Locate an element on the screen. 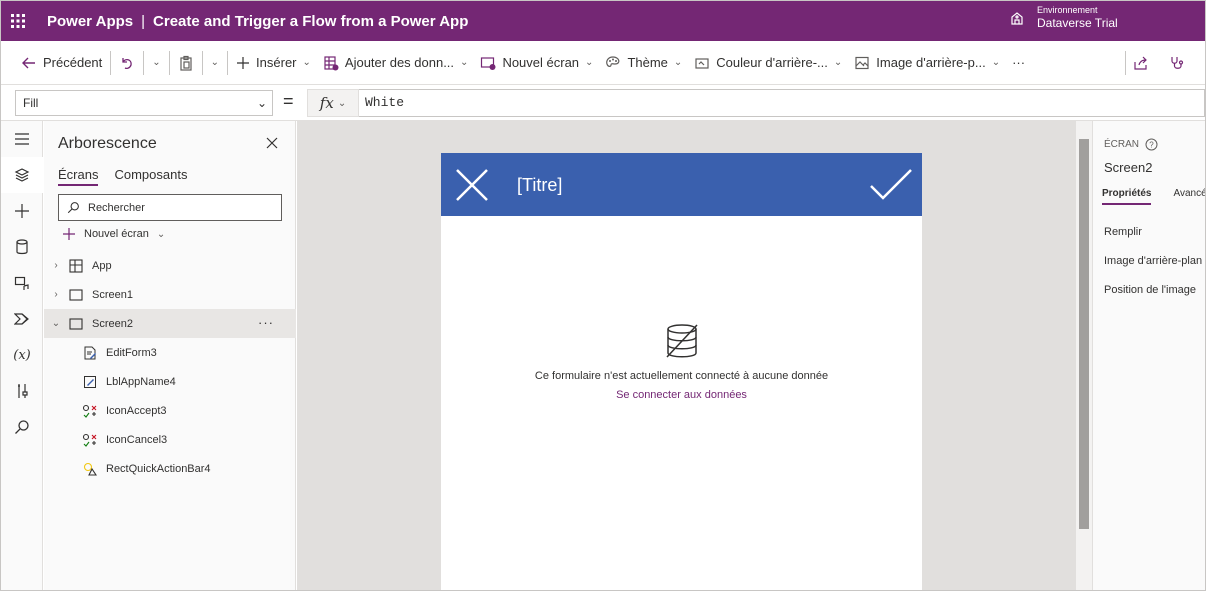  form-title-label: [Titre] is located at coordinates (539, 185).